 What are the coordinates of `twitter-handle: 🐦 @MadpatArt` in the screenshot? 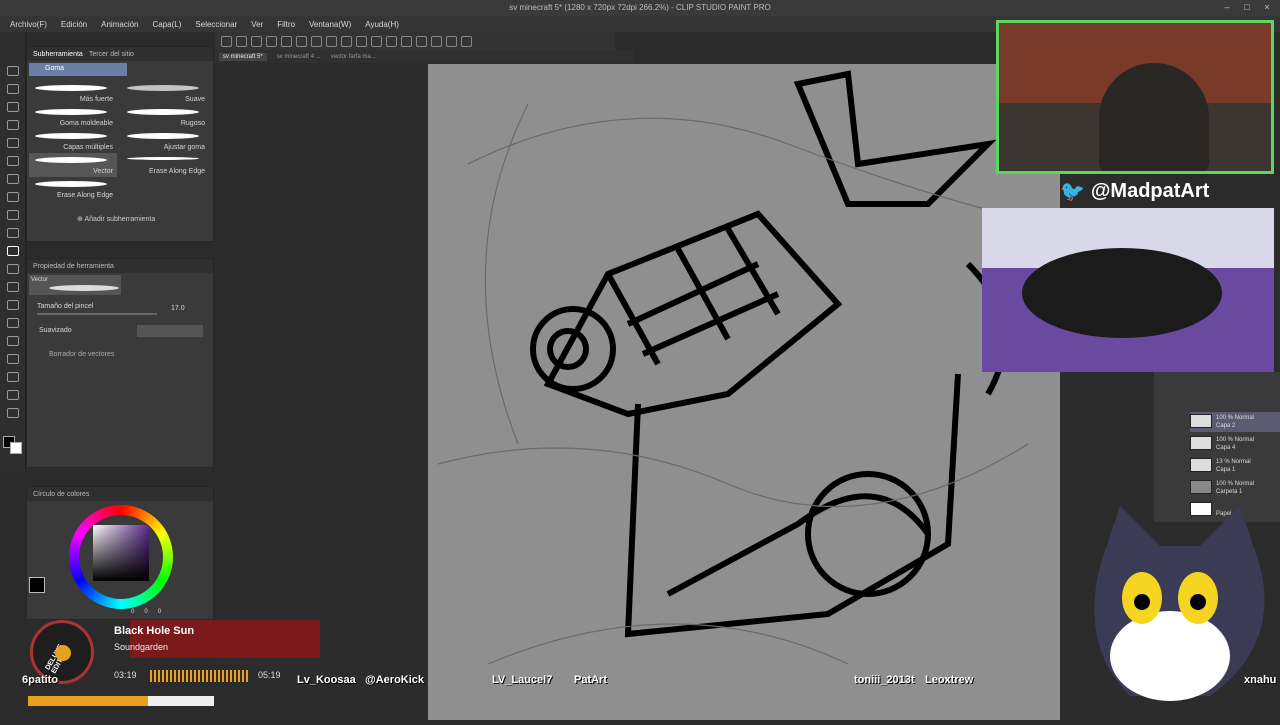 It's located at (1155, 191).